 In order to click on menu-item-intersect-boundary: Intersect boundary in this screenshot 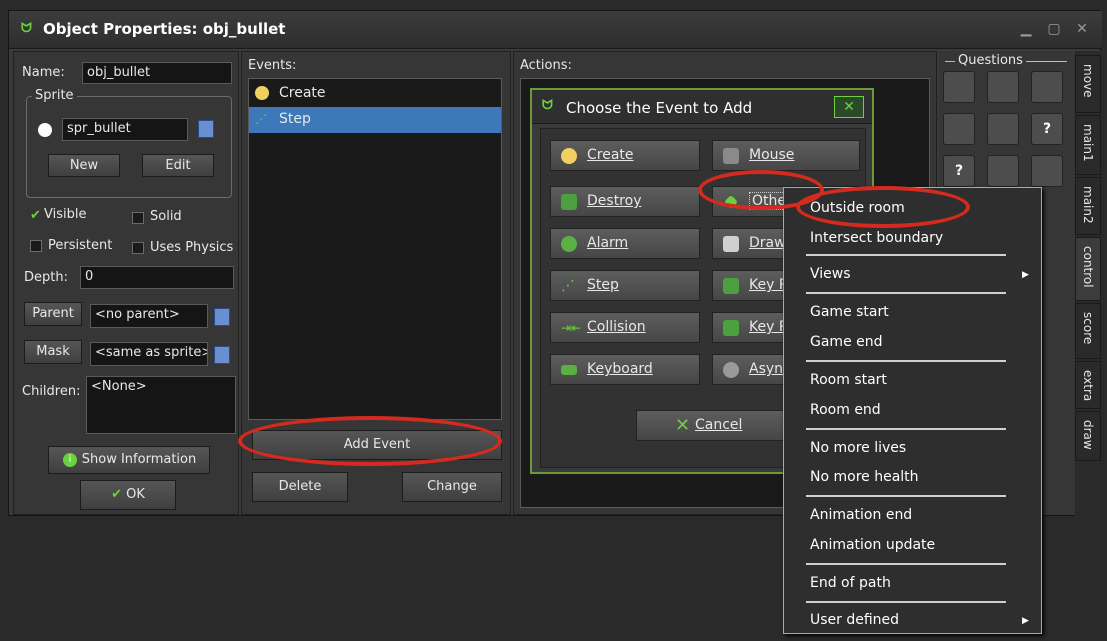, I will do `click(876, 238)`.